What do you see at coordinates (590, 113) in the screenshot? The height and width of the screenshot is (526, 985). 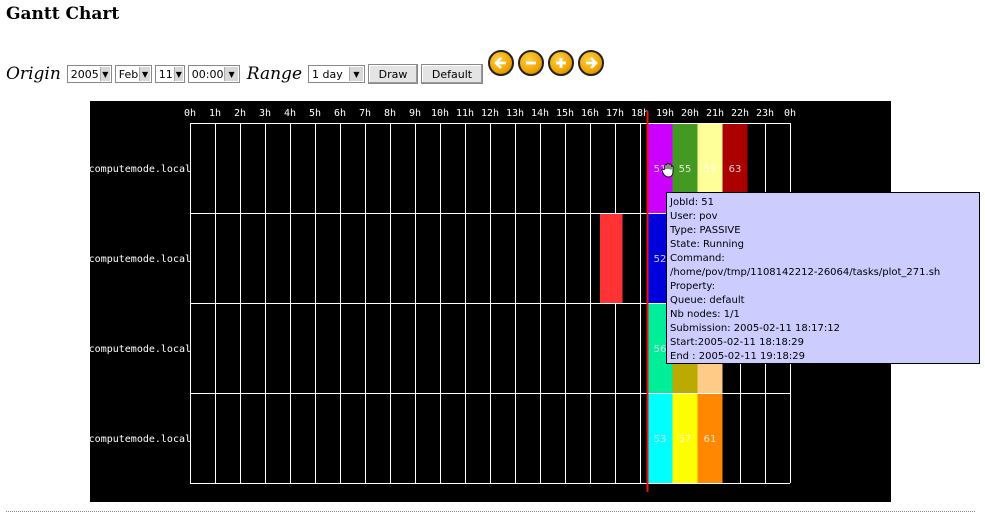 I see `hour-label: 16h` at bounding box center [590, 113].